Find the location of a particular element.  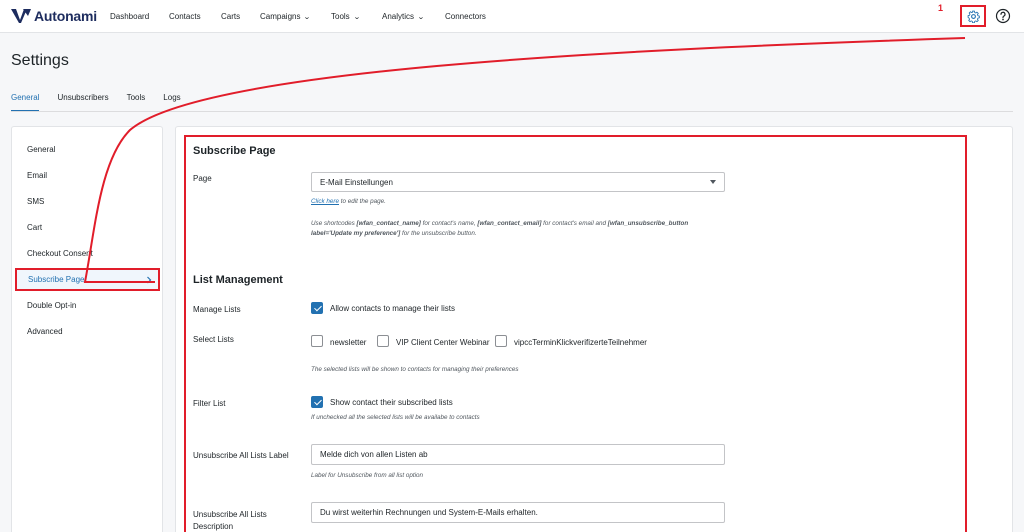

filter-list-checkbox is located at coordinates (317, 402).